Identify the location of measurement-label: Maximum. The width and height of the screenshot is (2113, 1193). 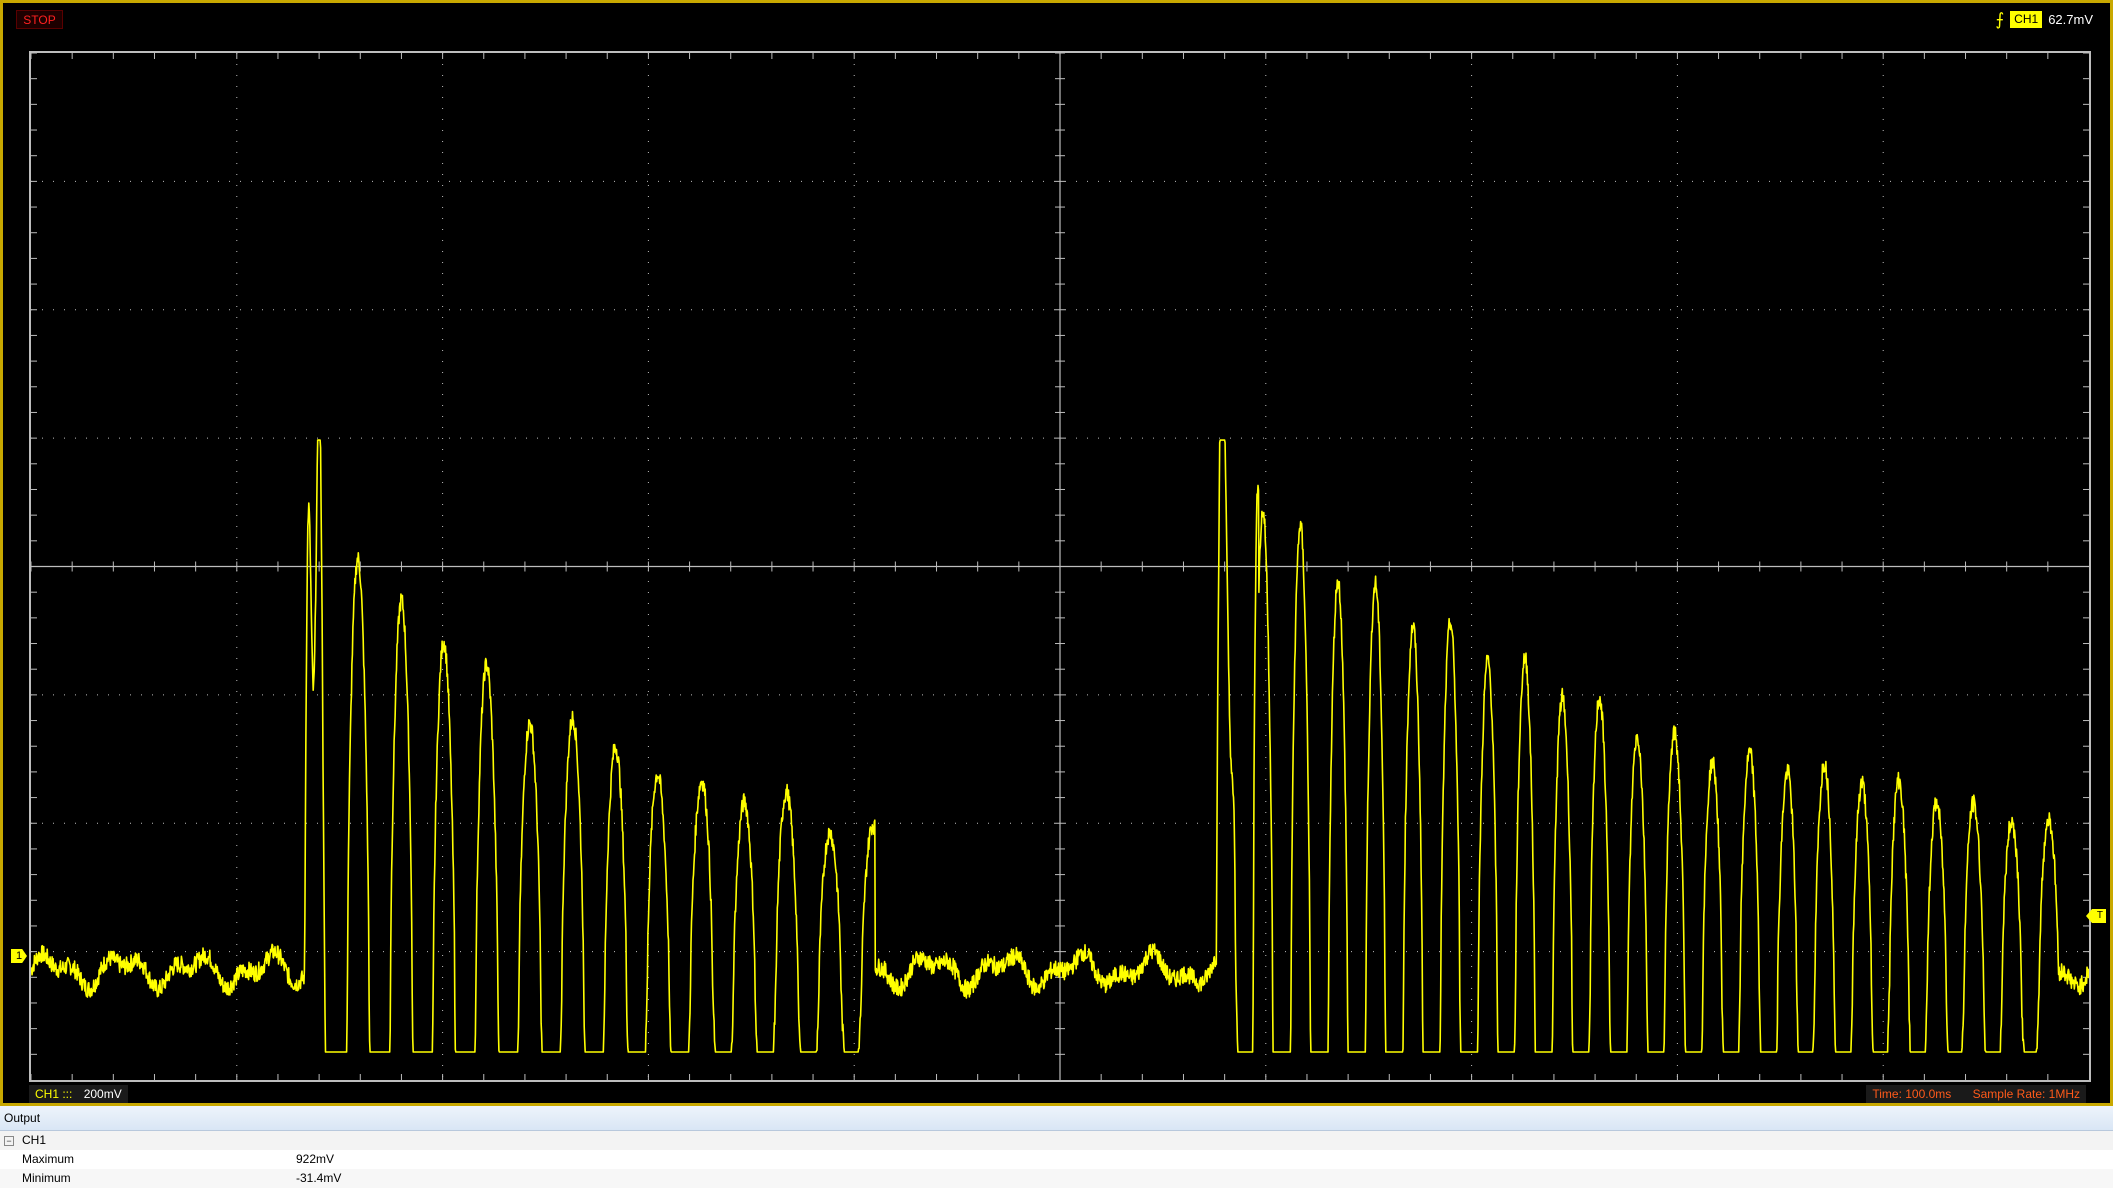
(48, 1159).